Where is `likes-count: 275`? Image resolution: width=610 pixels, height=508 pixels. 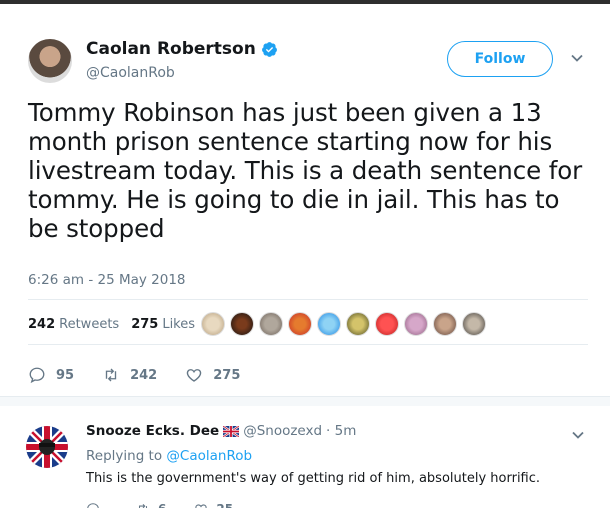
likes-count: 275 is located at coordinates (144, 324).